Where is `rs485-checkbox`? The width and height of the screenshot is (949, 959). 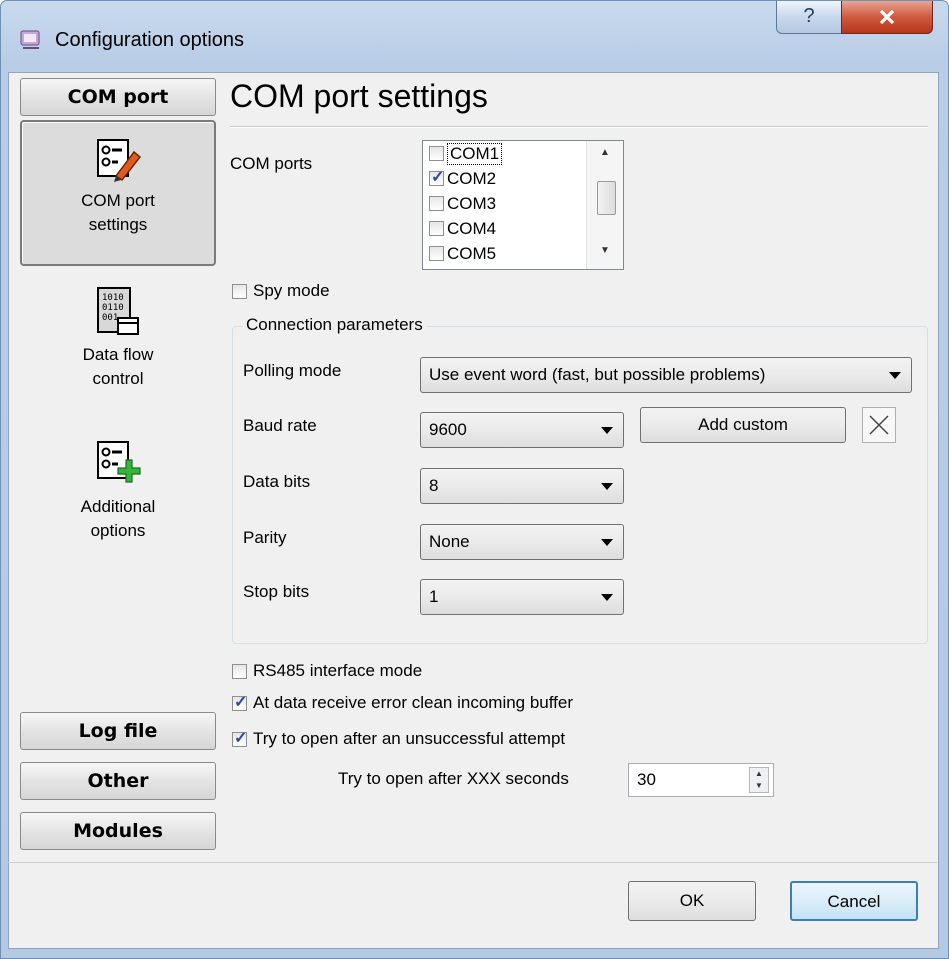 rs485-checkbox is located at coordinates (239, 671).